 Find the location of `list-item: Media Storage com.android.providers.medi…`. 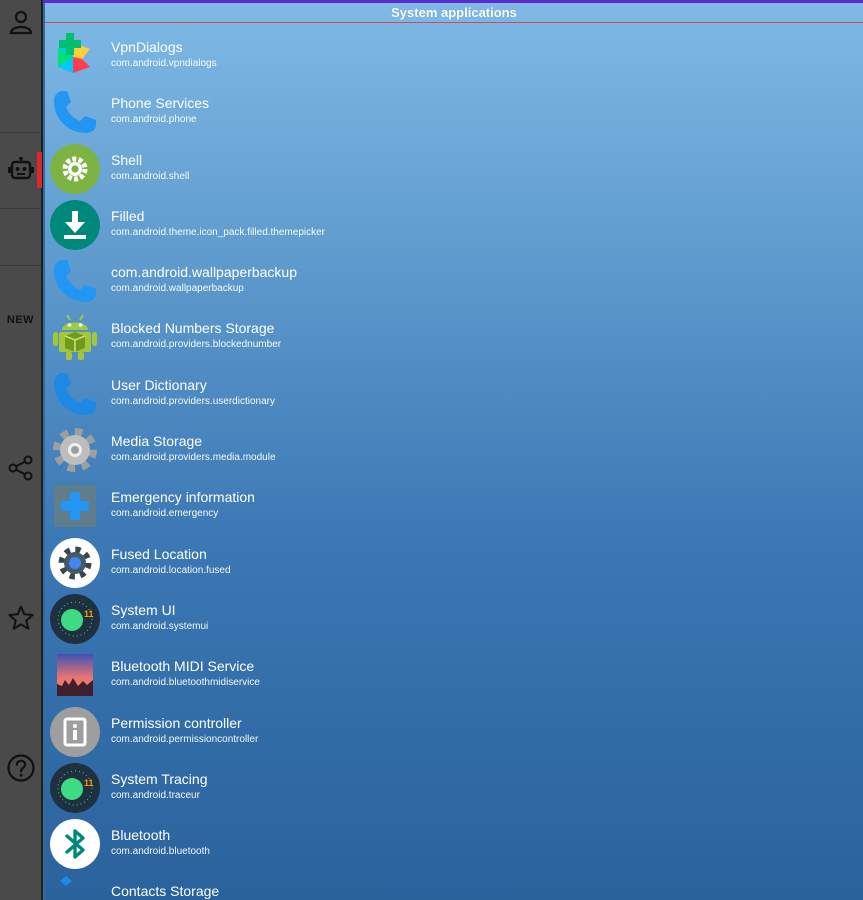

list-item: Media Storage com.android.providers.medi… is located at coordinates (454, 450).